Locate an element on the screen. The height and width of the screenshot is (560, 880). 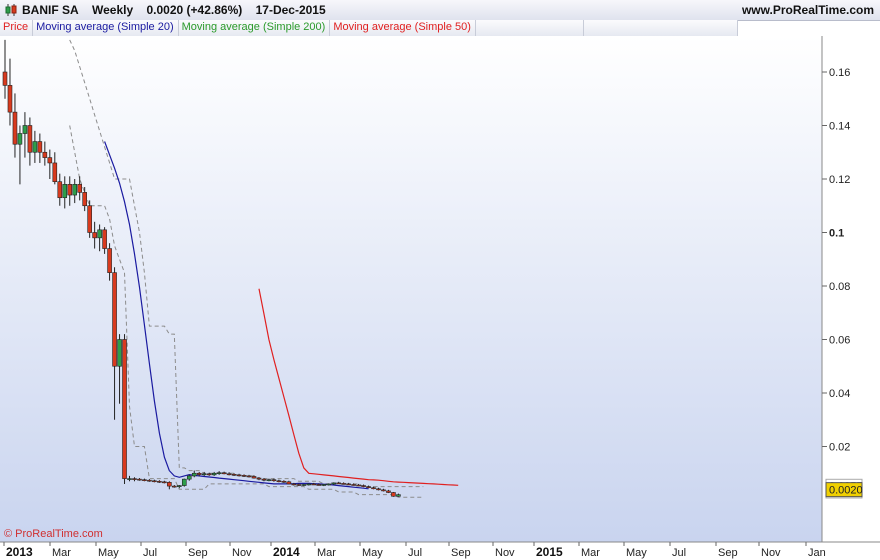
y-tick-label: 0.04 is located at coordinates (839, 394).